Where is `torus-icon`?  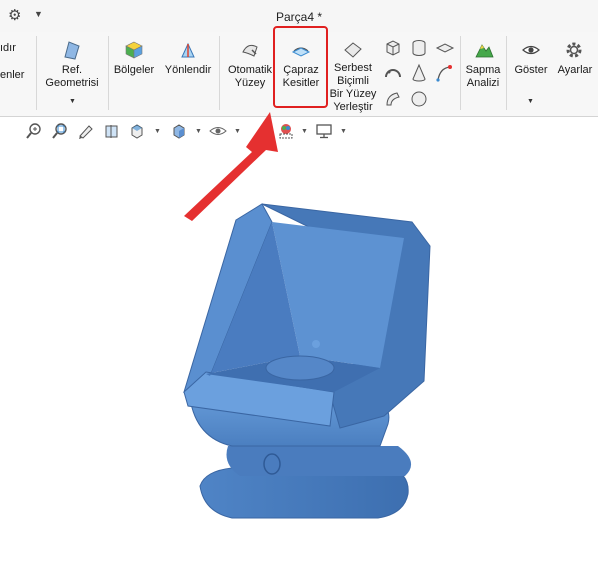 torus-icon is located at coordinates (393, 73).